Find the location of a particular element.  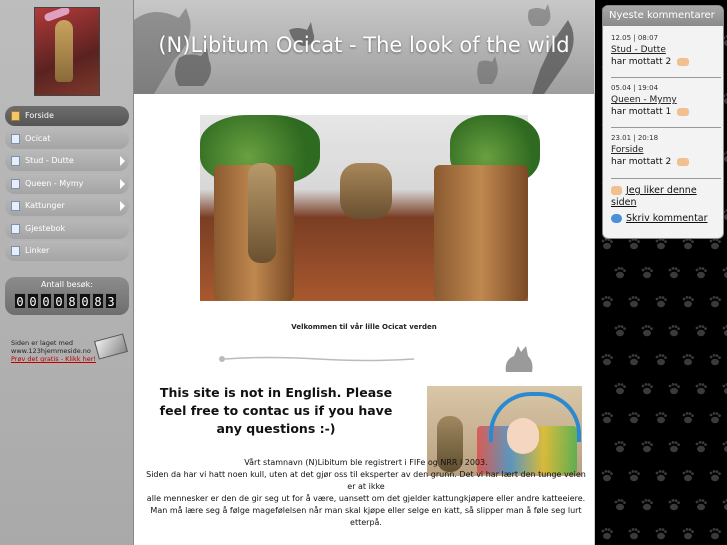

site-title: (N)Libitum Ocicat - The look of the wild is located at coordinates (364, 45).